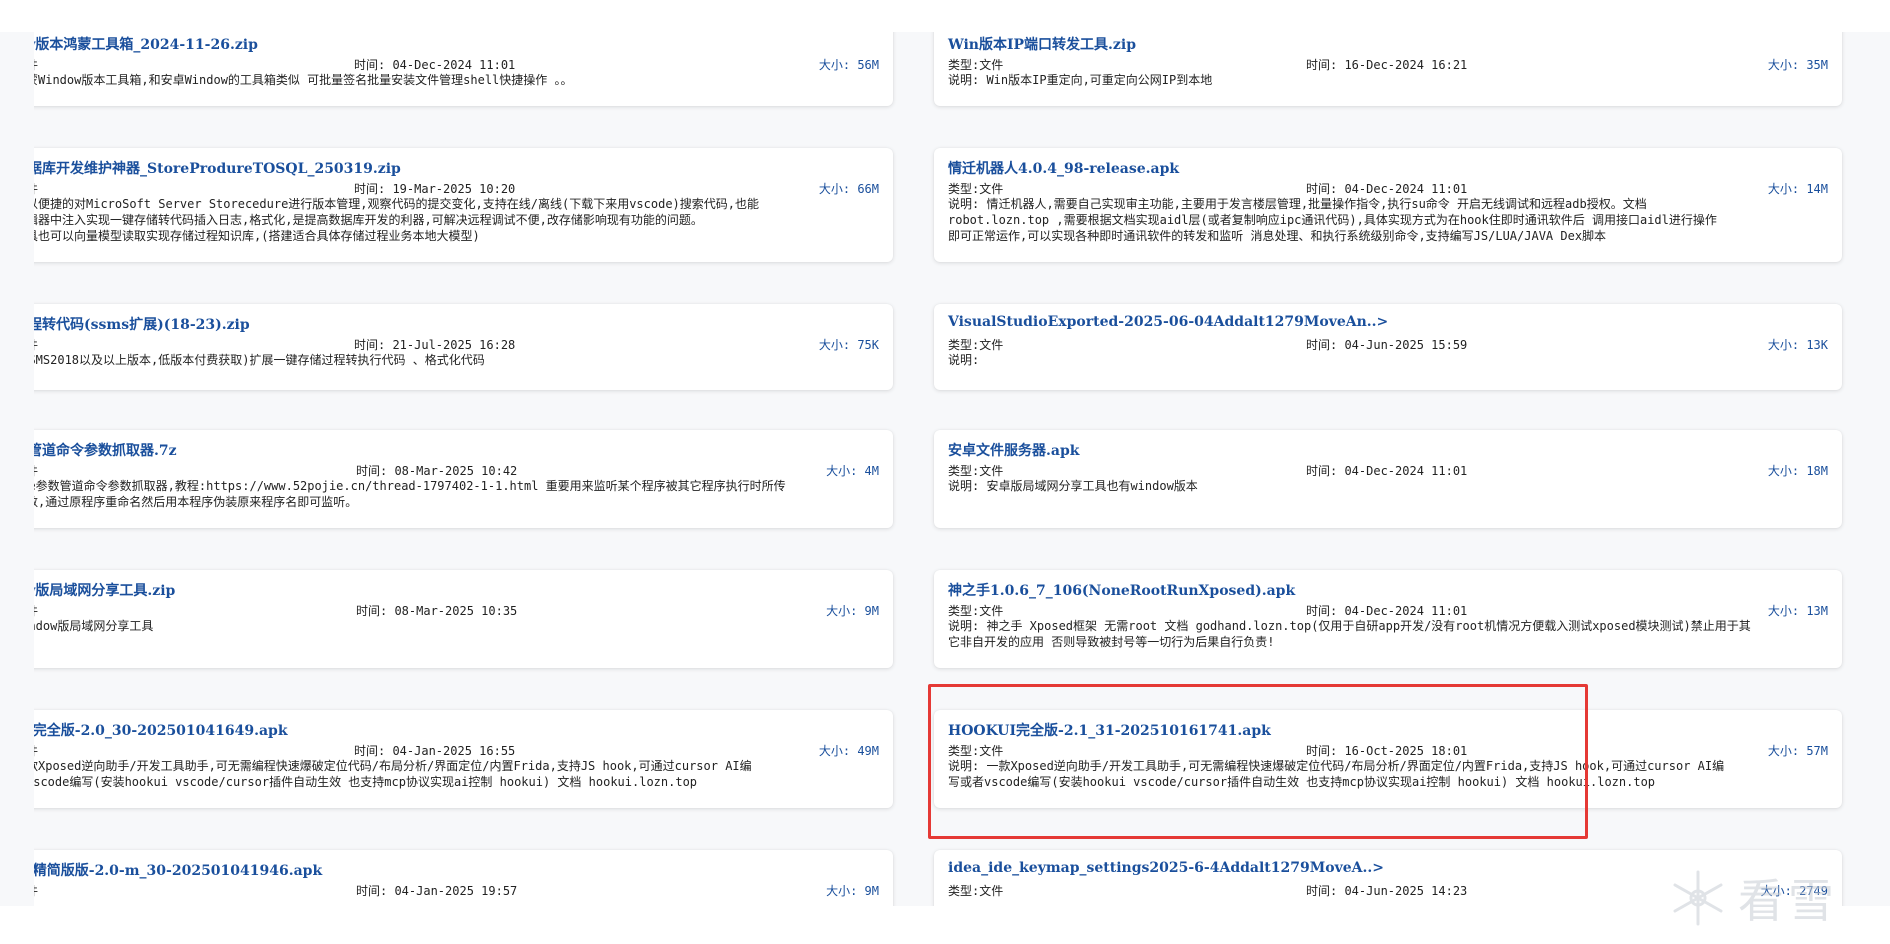  I want to click on file-time: 时间: 19-Mar-2025 10:20, so click(435, 189).